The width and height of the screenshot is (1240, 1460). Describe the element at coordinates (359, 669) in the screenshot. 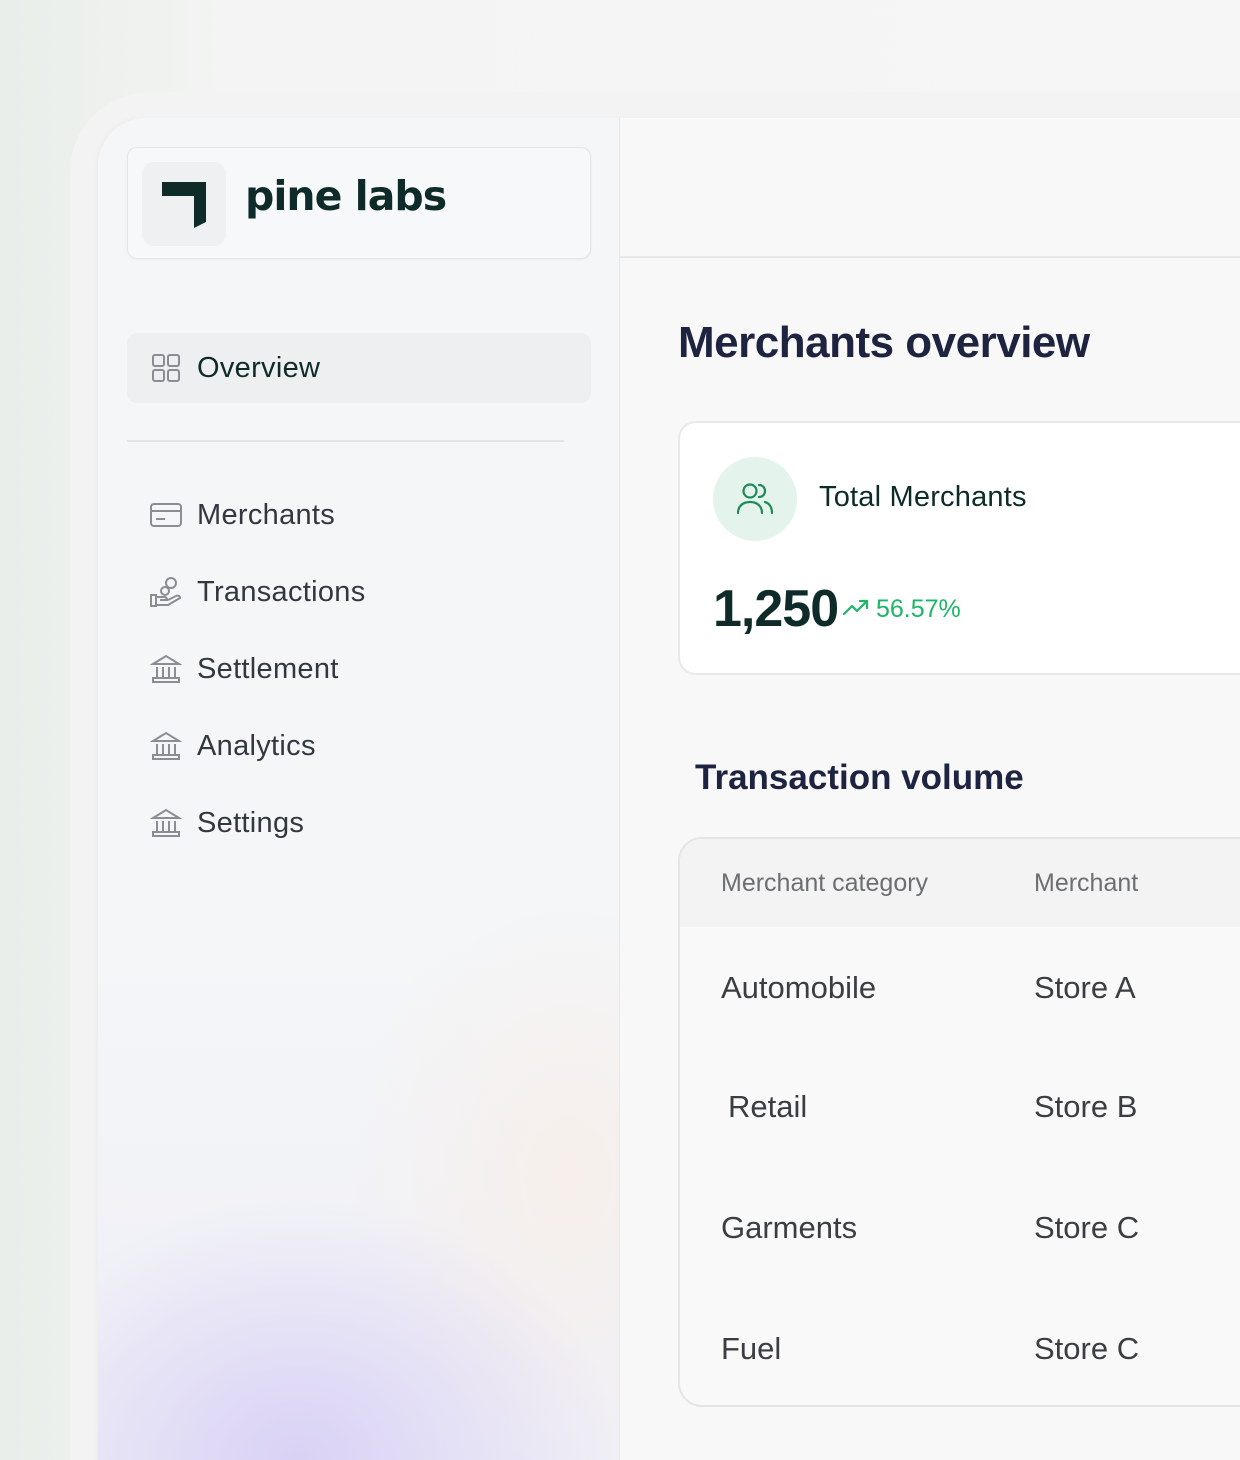

I see `sidebar-item-settlement: Settlement` at that location.